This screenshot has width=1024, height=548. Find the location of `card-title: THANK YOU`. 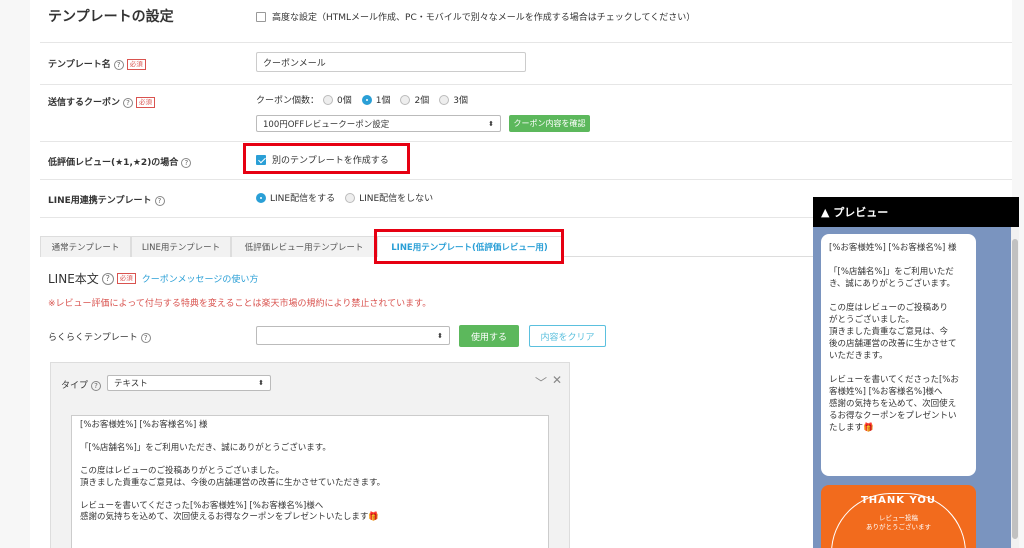

card-title: THANK YOU is located at coordinates (898, 500).